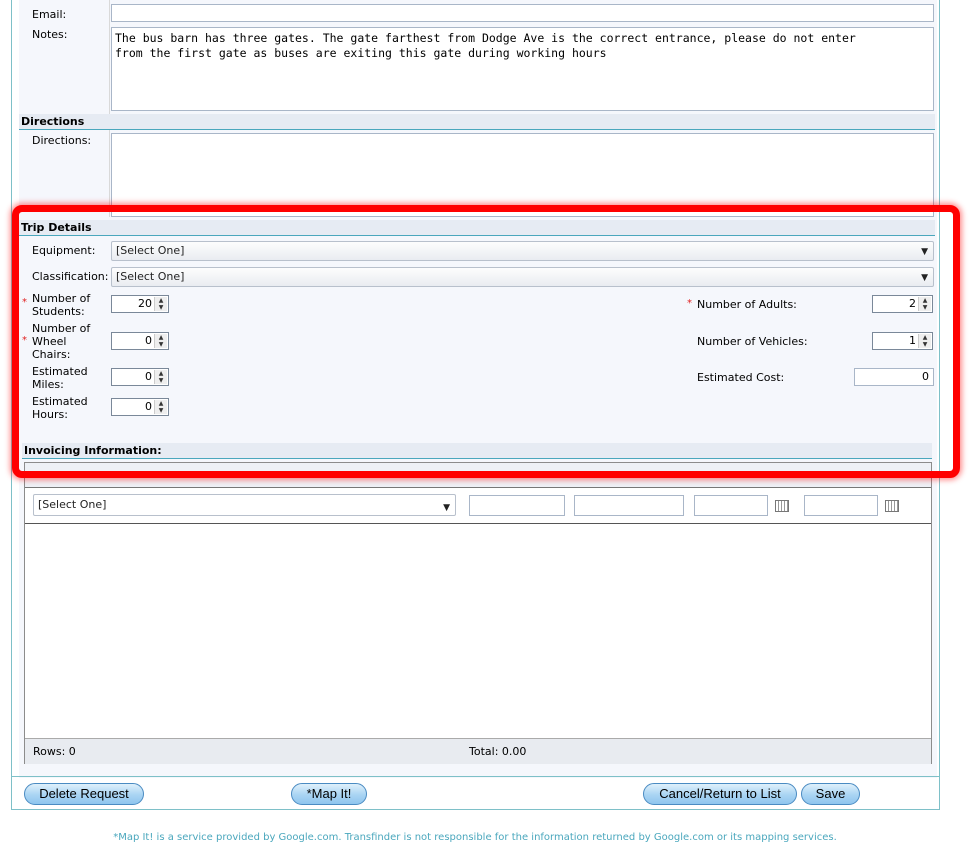 The height and width of the screenshot is (852, 978). I want to click on cancel-return-button: Cancel/Return to List, so click(720, 794).